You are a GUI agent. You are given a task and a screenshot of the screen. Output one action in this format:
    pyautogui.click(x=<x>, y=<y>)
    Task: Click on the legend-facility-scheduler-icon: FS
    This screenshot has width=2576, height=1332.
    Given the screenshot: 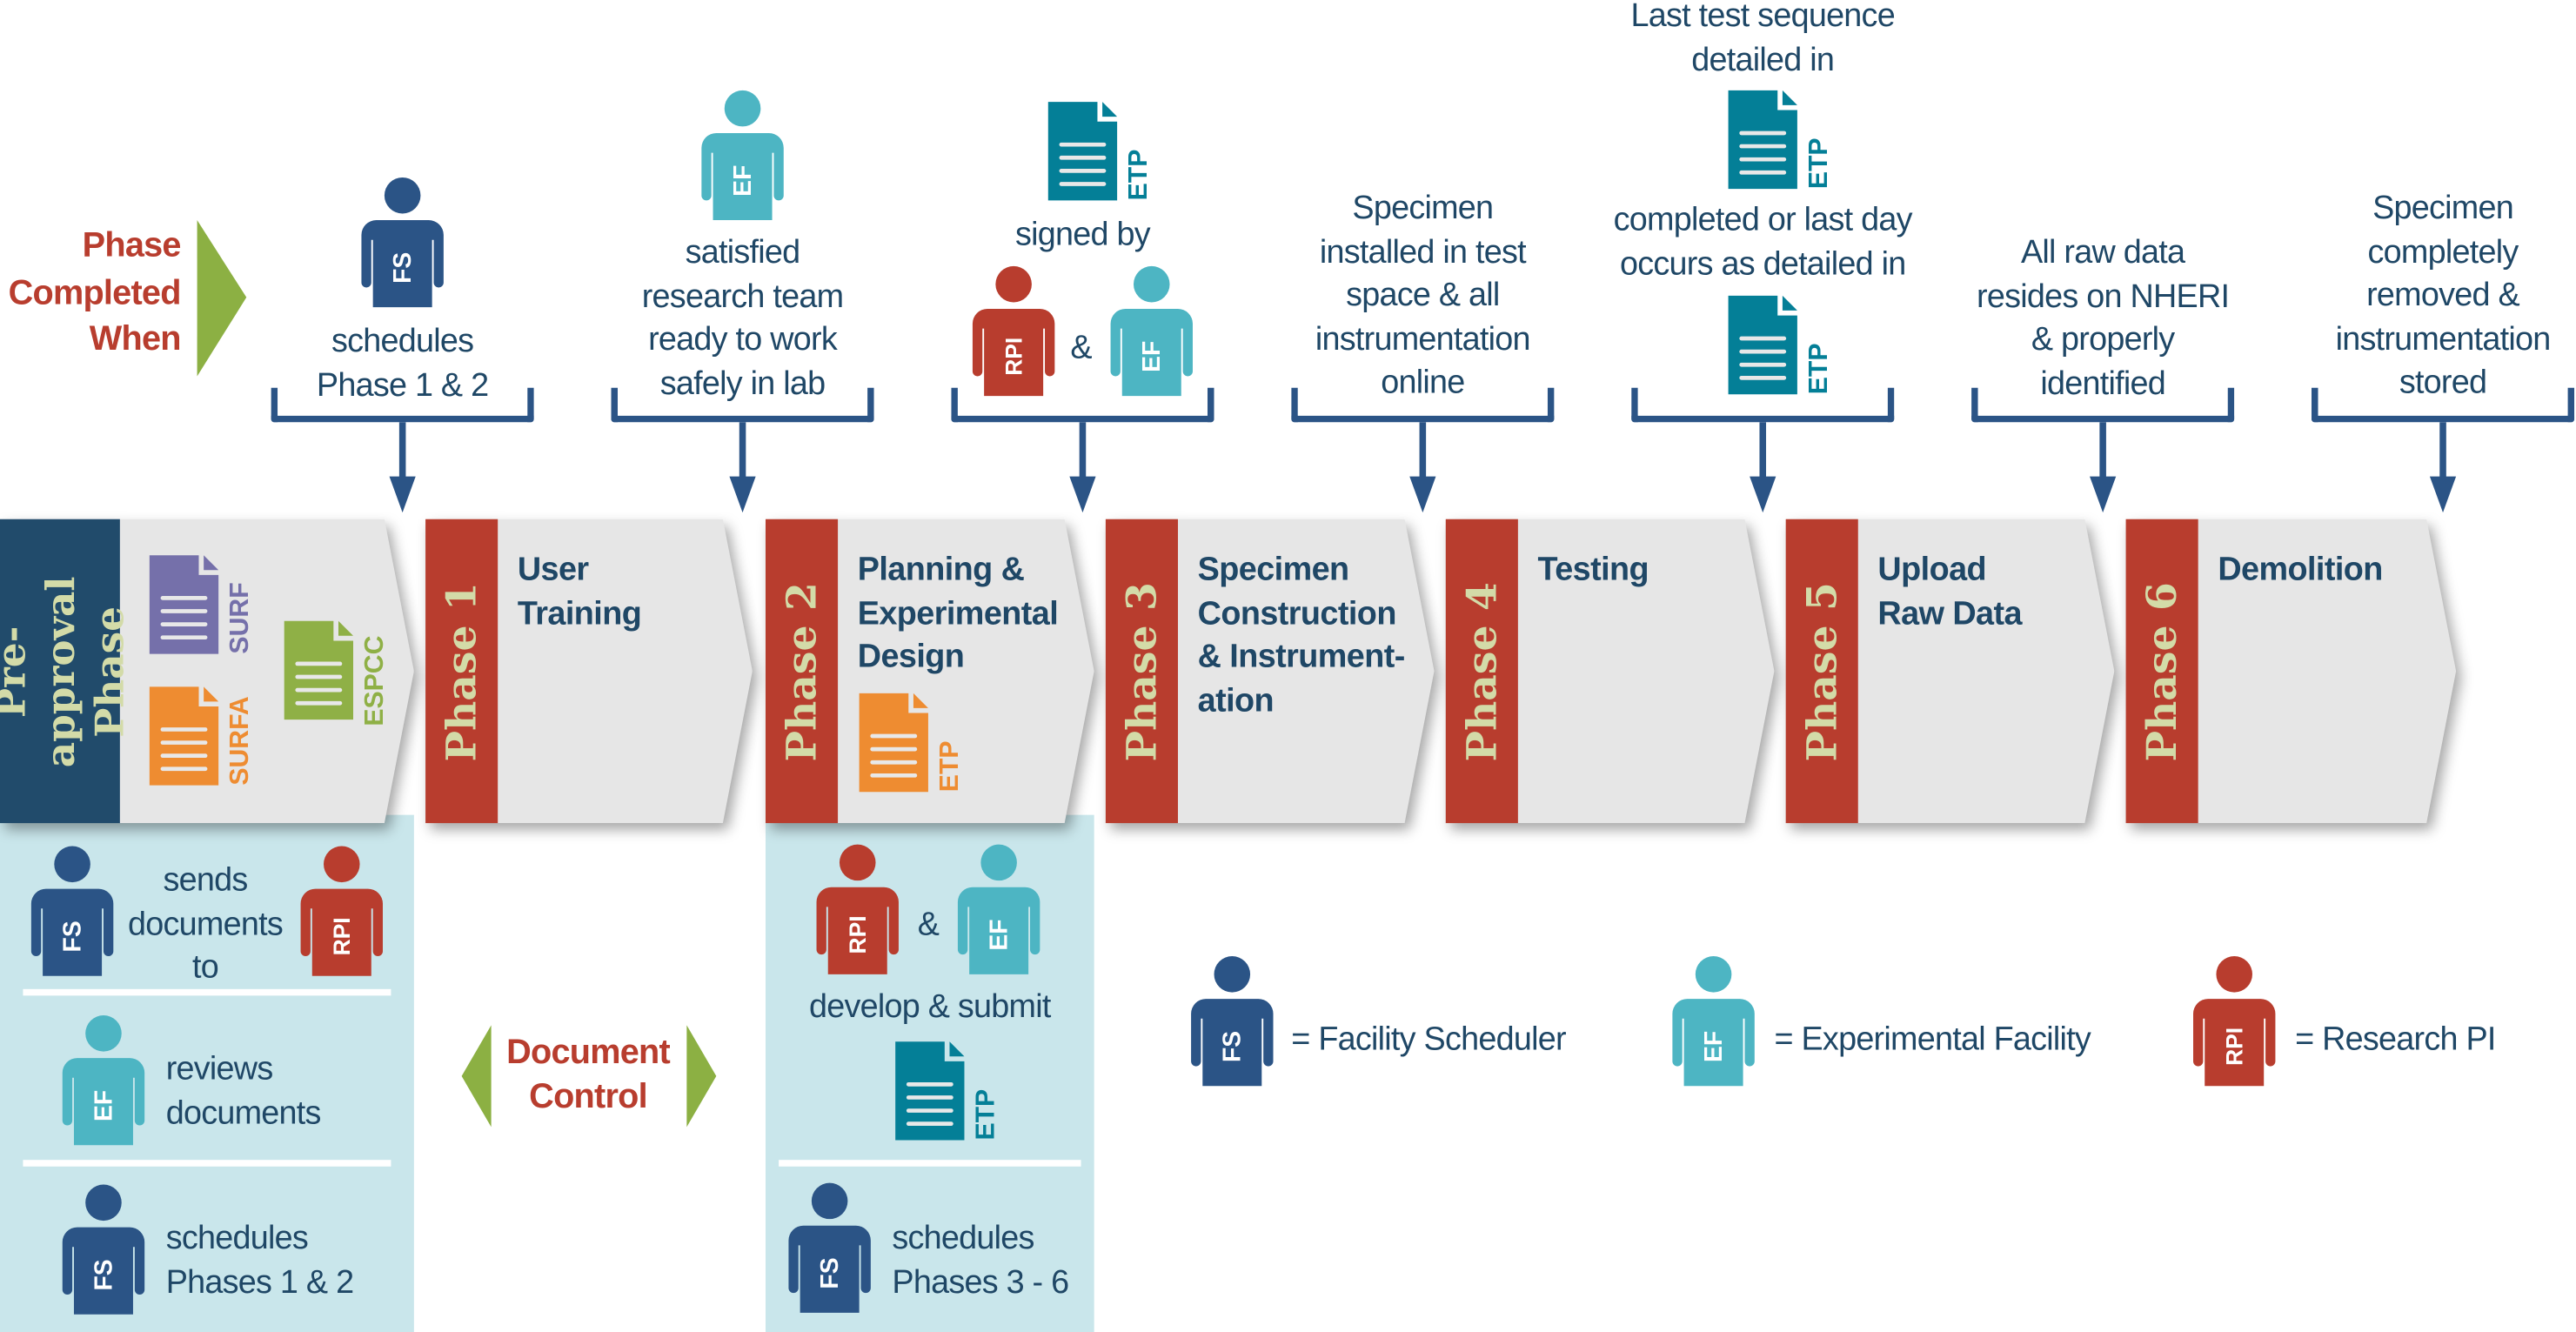 What is the action you would take?
    pyautogui.click(x=1232, y=1020)
    